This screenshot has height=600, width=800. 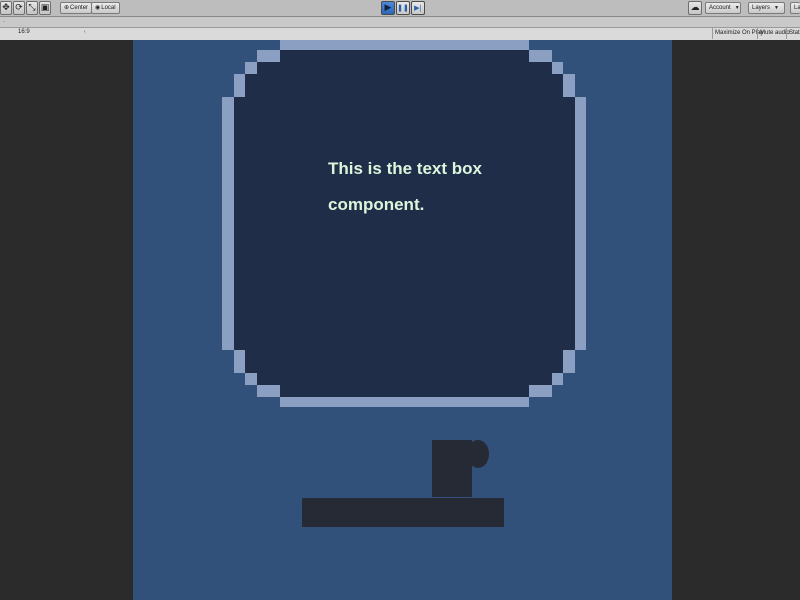 What do you see at coordinates (67, 8) in the screenshot?
I see `pivot-icon: ⊕` at bounding box center [67, 8].